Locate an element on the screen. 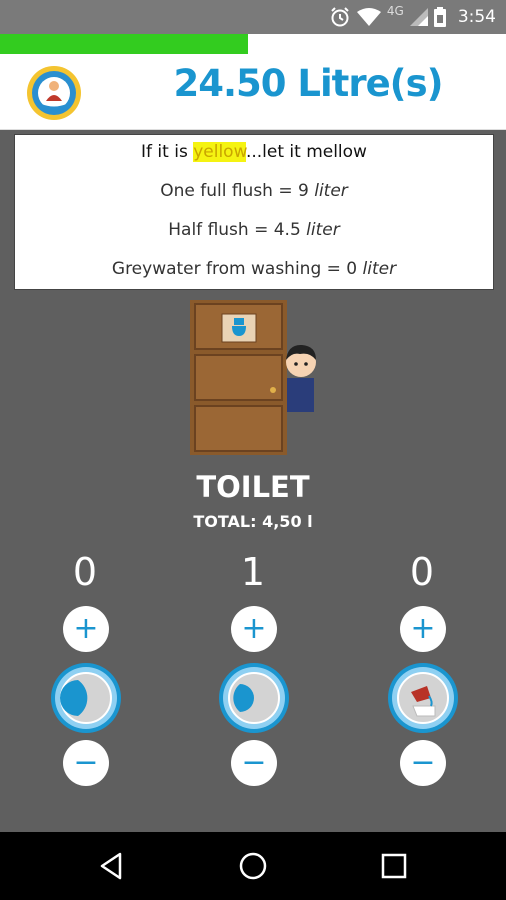 This screenshot has width=506, height=900. alarm-icon is located at coordinates (340, 17).